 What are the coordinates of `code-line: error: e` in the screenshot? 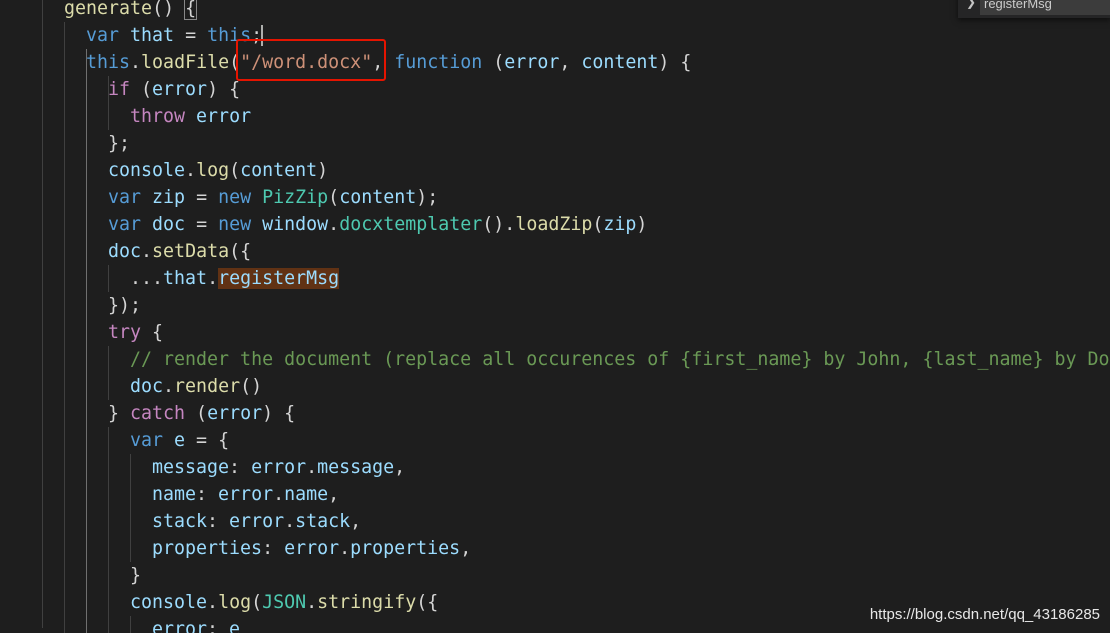 It's located at (196, 624).